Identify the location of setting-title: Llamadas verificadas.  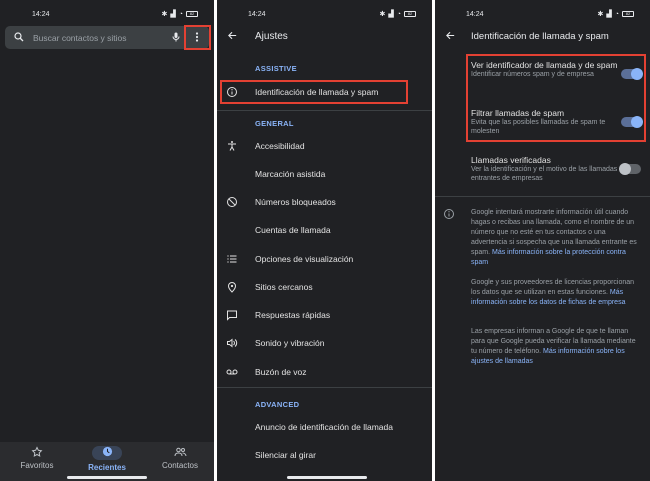
(511, 160).